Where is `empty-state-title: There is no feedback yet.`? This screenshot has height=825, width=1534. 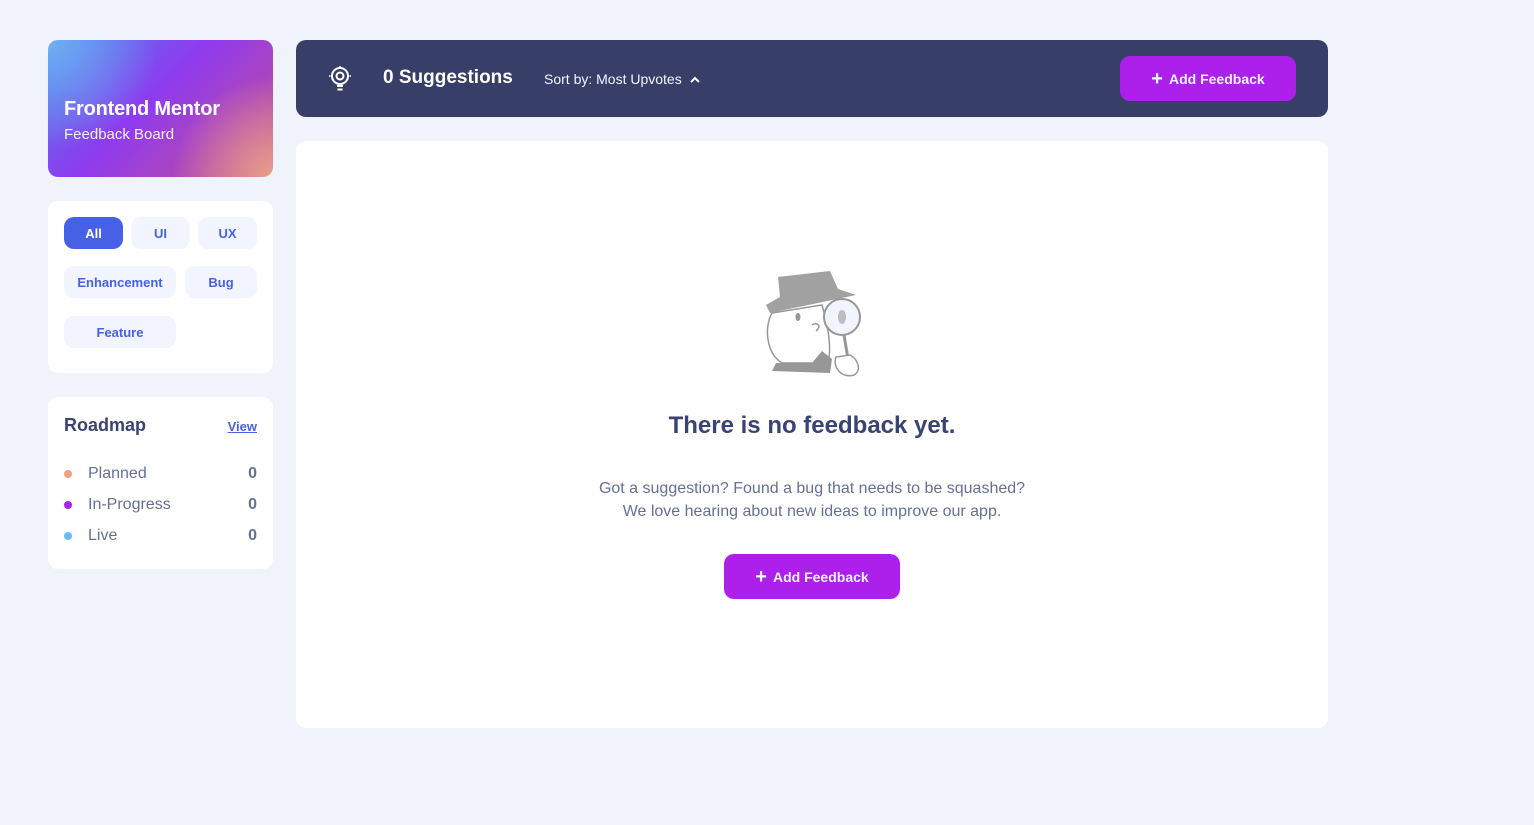
empty-state-title: There is no feedback yet. is located at coordinates (812, 425).